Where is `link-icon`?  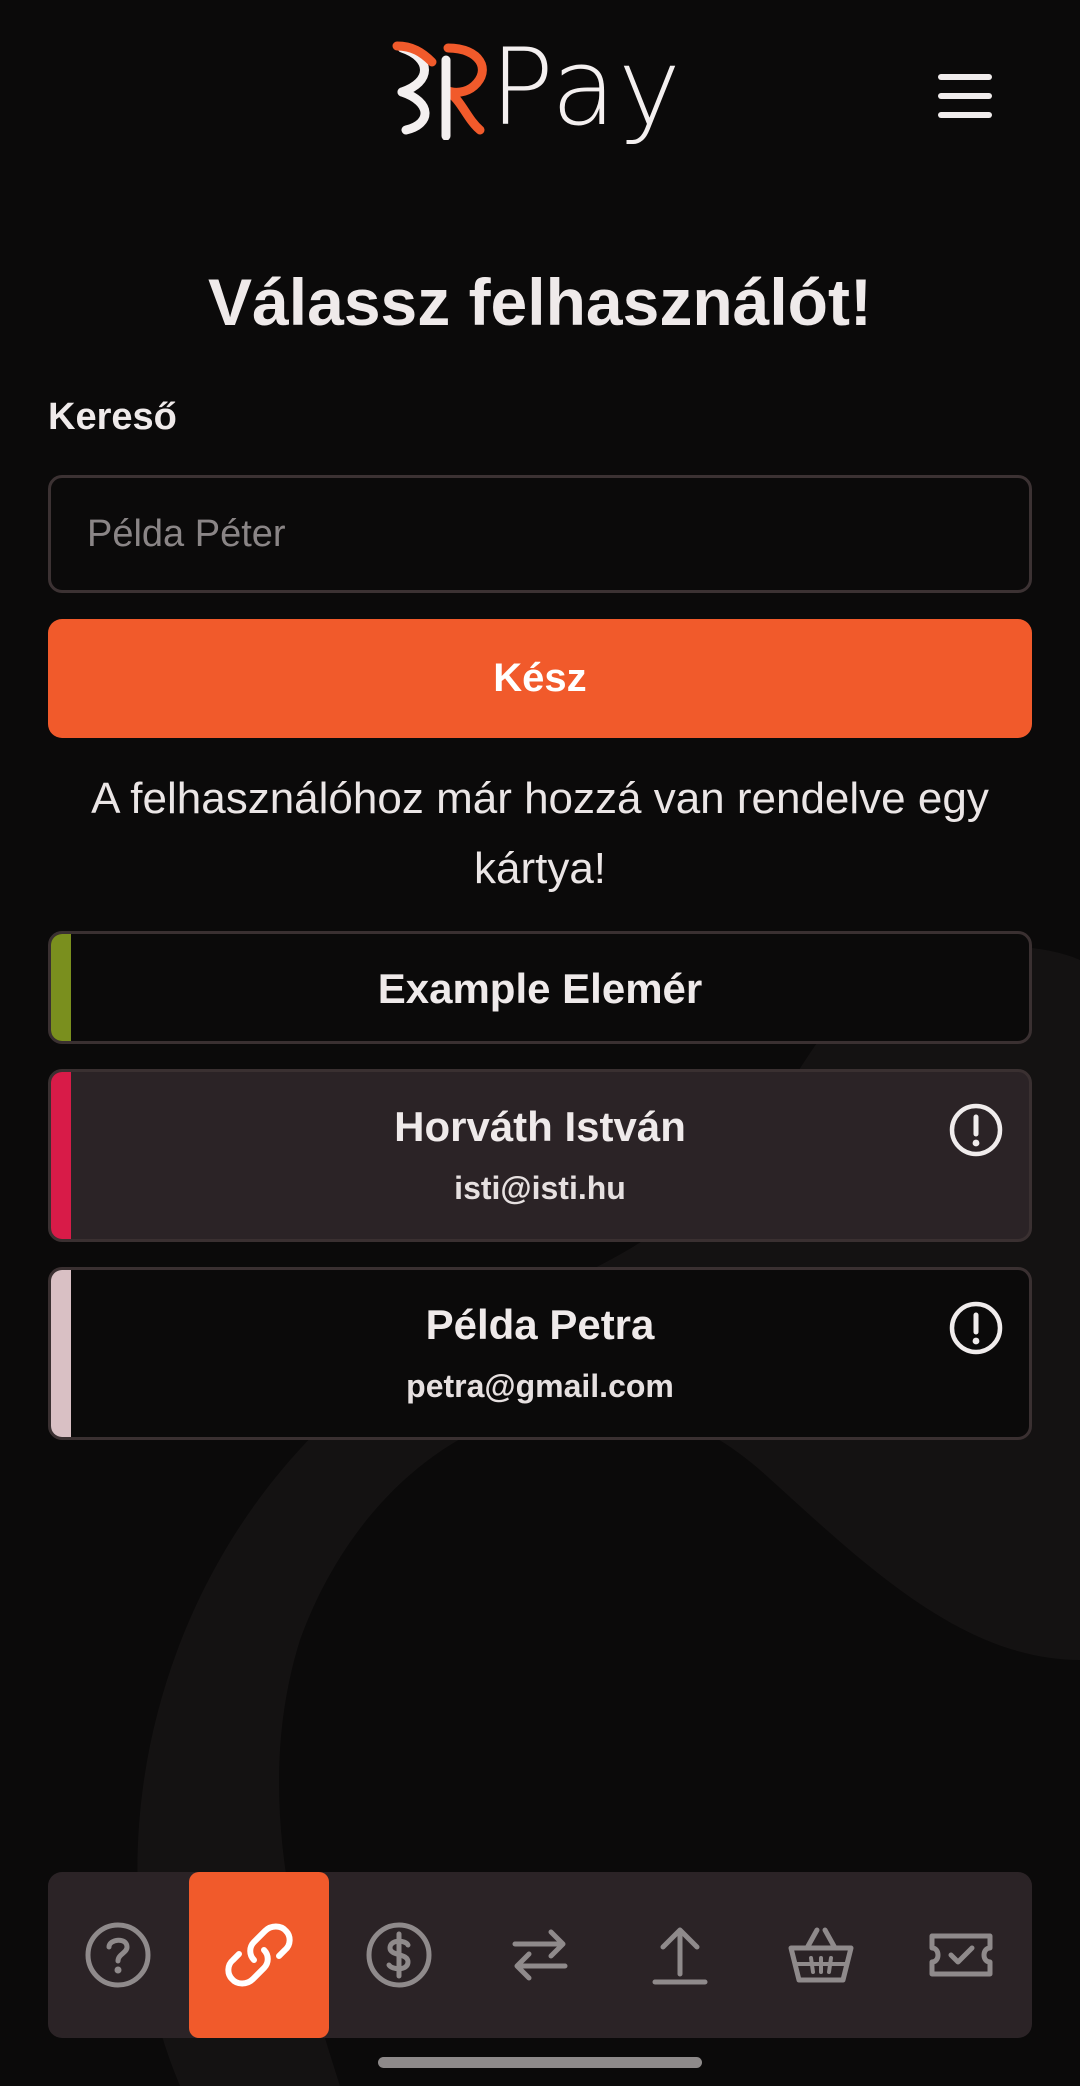
link-icon is located at coordinates (259, 1955).